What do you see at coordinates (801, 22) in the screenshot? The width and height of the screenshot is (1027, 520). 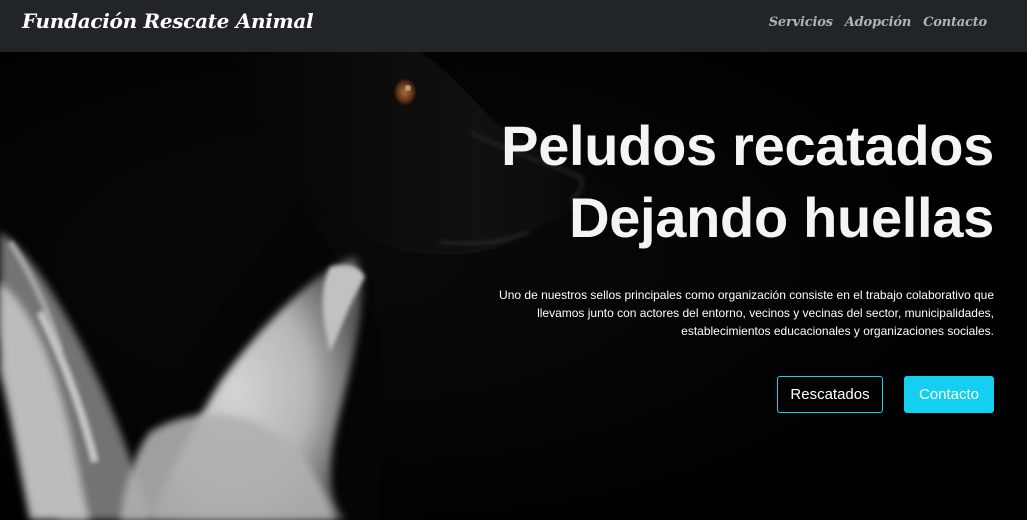 I see `nav-link-servicios: Servicios` at bounding box center [801, 22].